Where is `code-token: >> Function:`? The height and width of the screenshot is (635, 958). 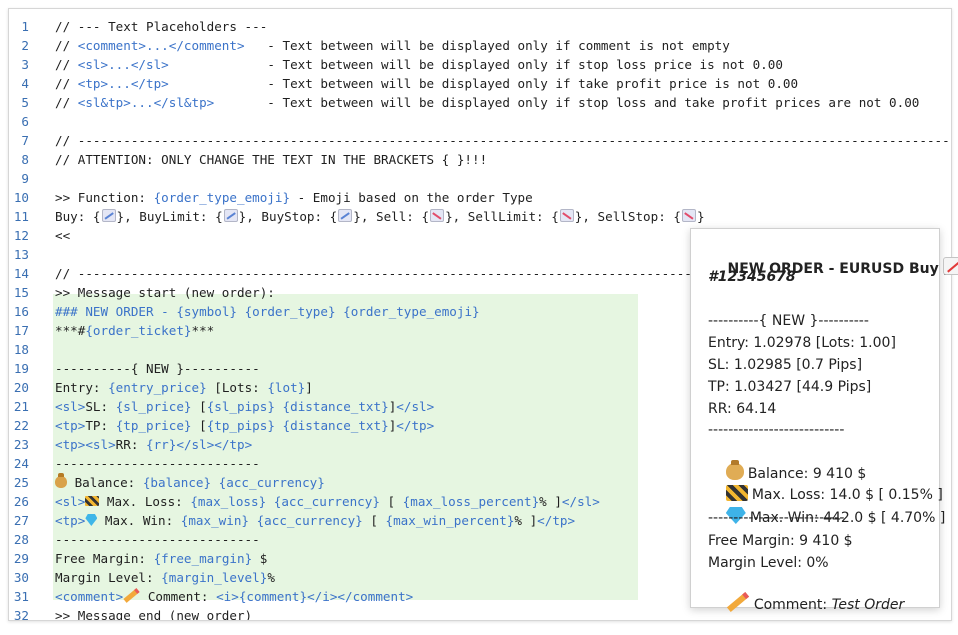 code-token: >> Function: is located at coordinates (104, 197).